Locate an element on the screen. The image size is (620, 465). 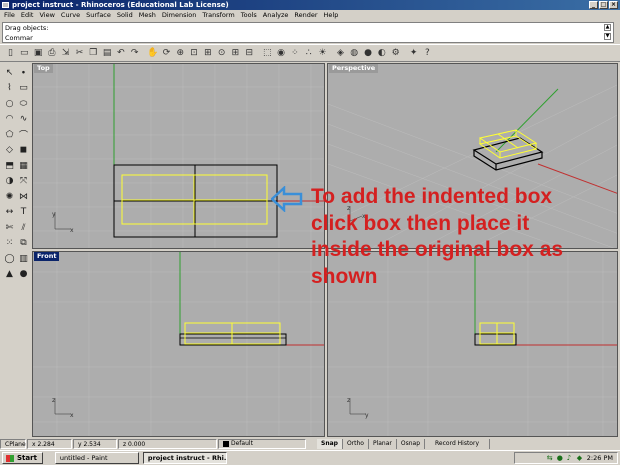
boolean-icon: ◑ is located at coordinates (9, 181).